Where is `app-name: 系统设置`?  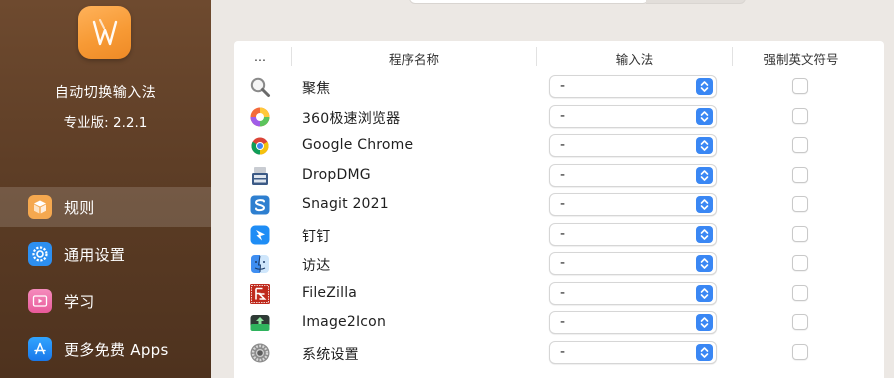
app-name: 系统设置 is located at coordinates (330, 354).